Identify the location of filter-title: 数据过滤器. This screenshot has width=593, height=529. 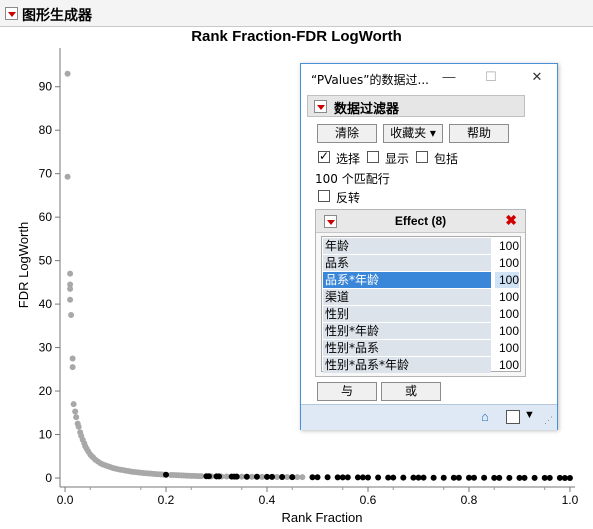
(367, 109).